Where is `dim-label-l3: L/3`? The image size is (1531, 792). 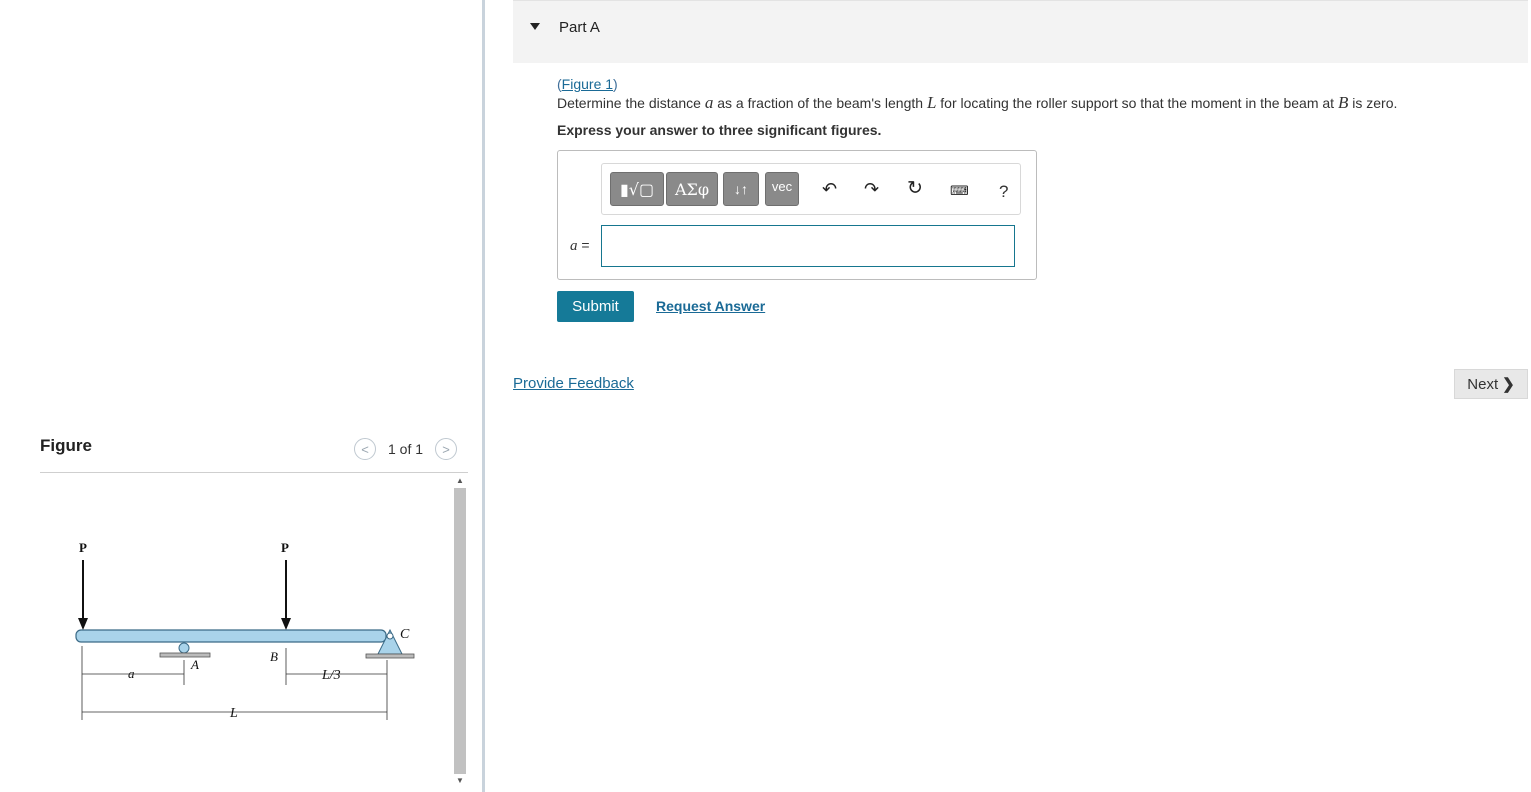 dim-label-l3: L/3 is located at coordinates (331, 675).